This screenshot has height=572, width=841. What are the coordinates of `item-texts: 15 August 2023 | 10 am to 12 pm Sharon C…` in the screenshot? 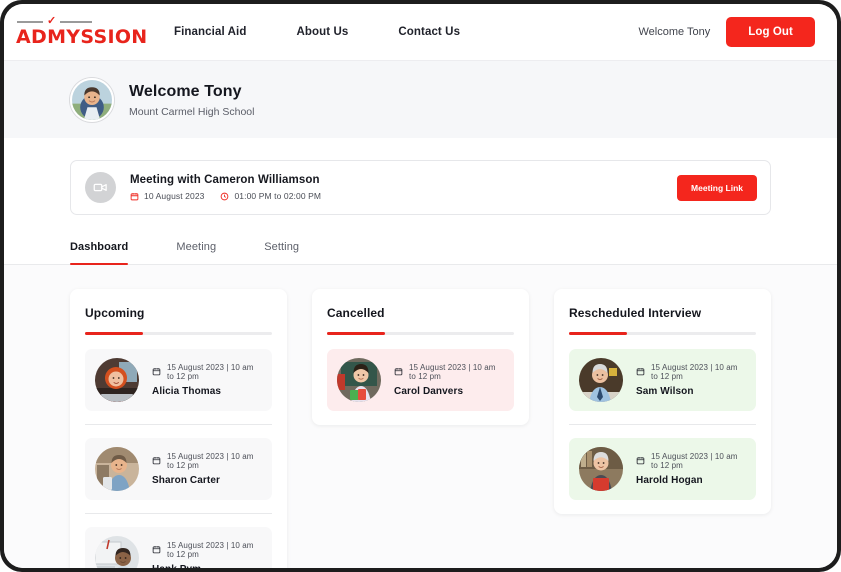 It's located at (207, 469).